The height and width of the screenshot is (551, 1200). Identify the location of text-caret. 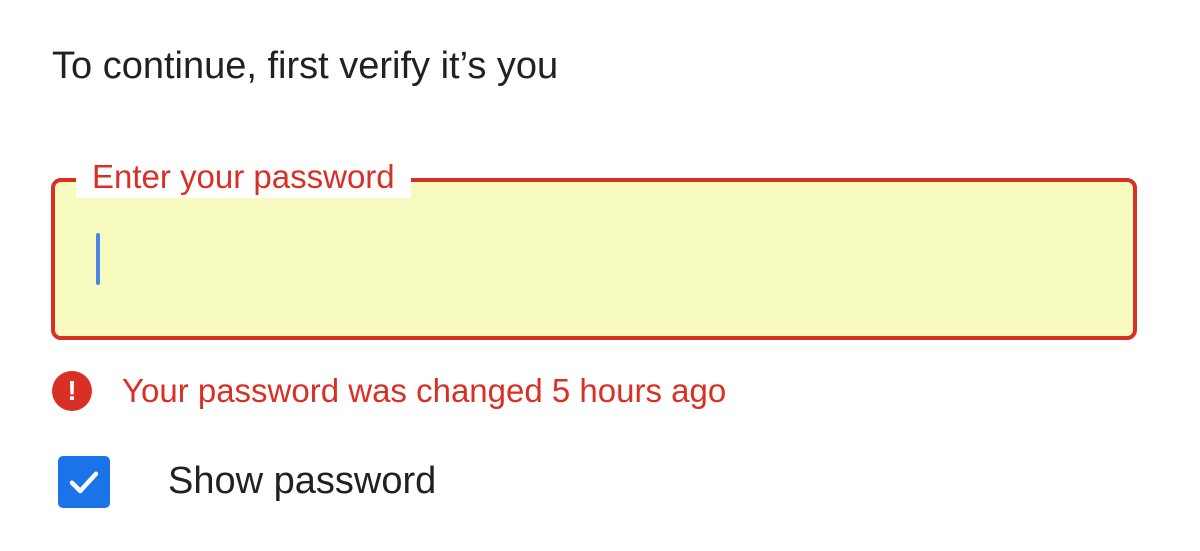
(98, 259).